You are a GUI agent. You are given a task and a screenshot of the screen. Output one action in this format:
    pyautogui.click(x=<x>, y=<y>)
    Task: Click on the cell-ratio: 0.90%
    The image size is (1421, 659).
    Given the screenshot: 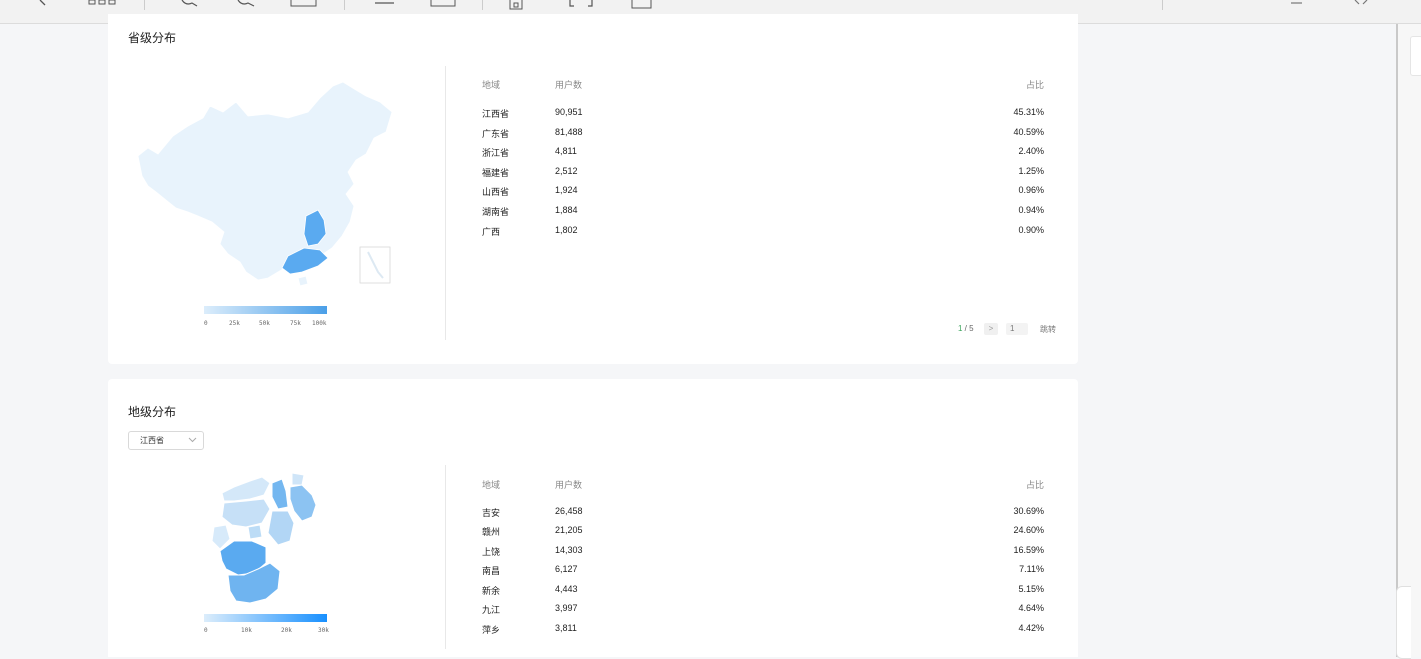 What is the action you would take?
    pyautogui.click(x=1031, y=230)
    